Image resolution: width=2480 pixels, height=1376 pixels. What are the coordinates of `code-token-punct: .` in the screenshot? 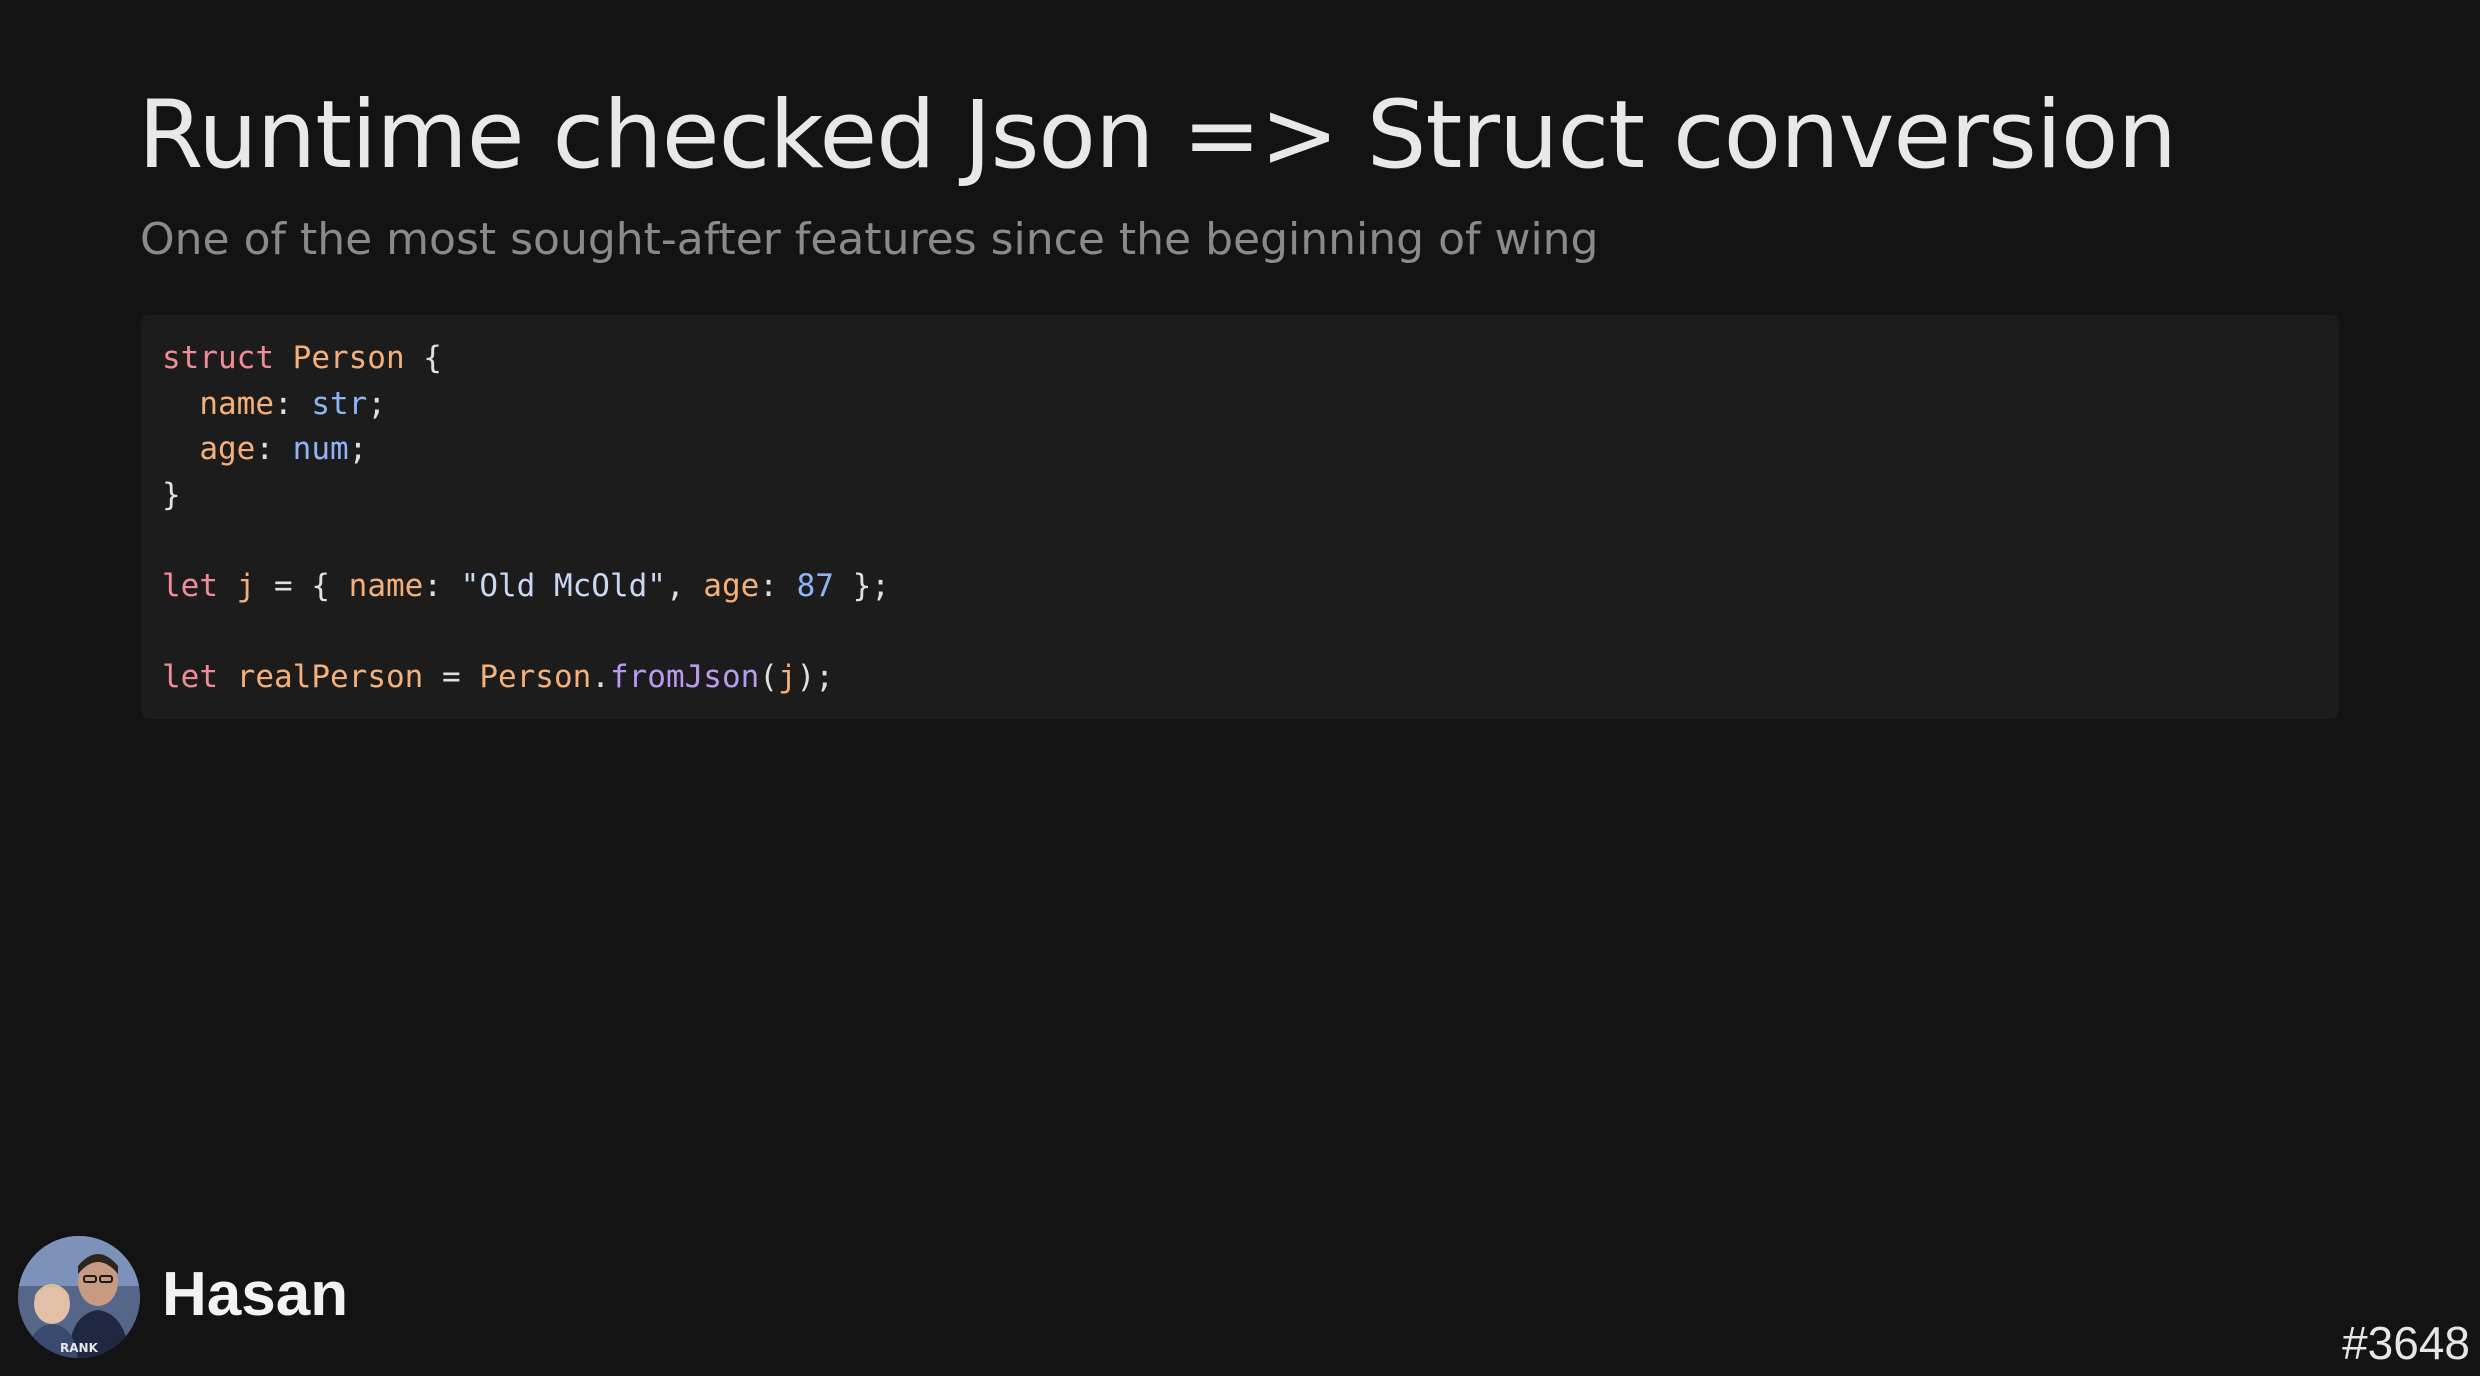 It's located at (600, 677).